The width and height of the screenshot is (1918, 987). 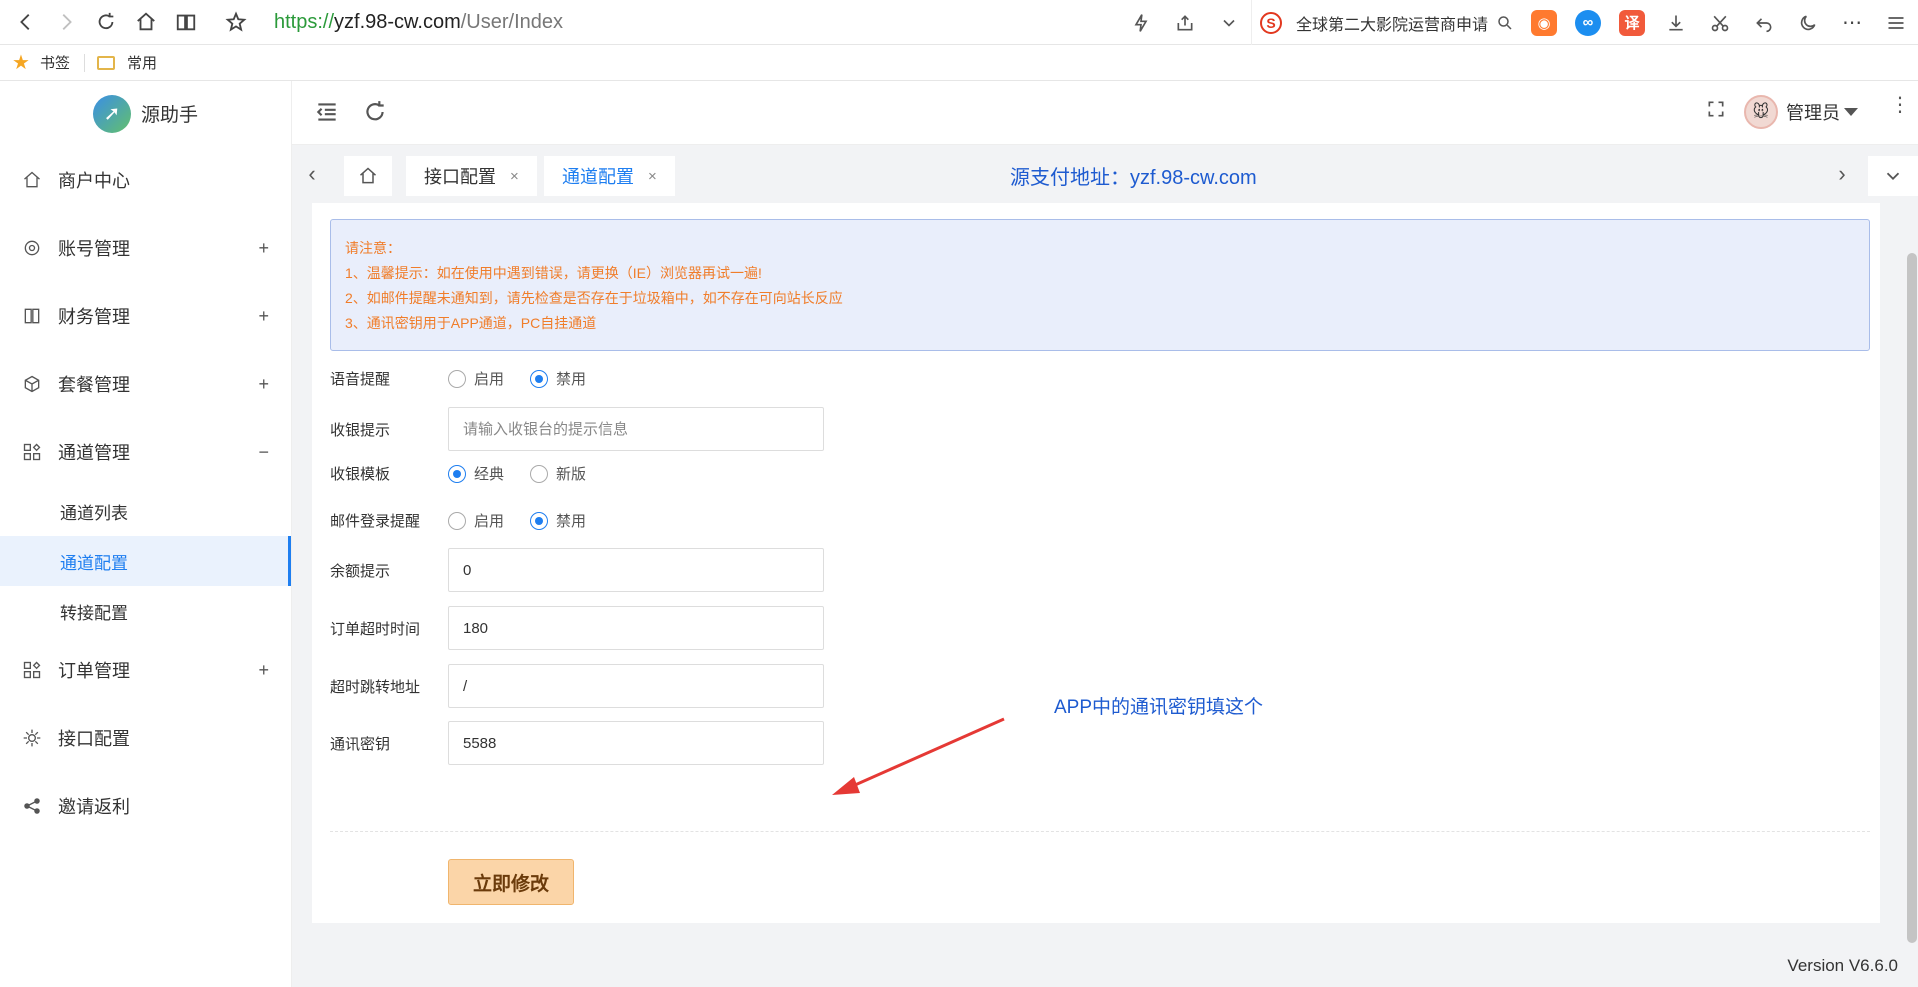 What do you see at coordinates (1720, 22) in the screenshot?
I see `screenshot-button` at bounding box center [1720, 22].